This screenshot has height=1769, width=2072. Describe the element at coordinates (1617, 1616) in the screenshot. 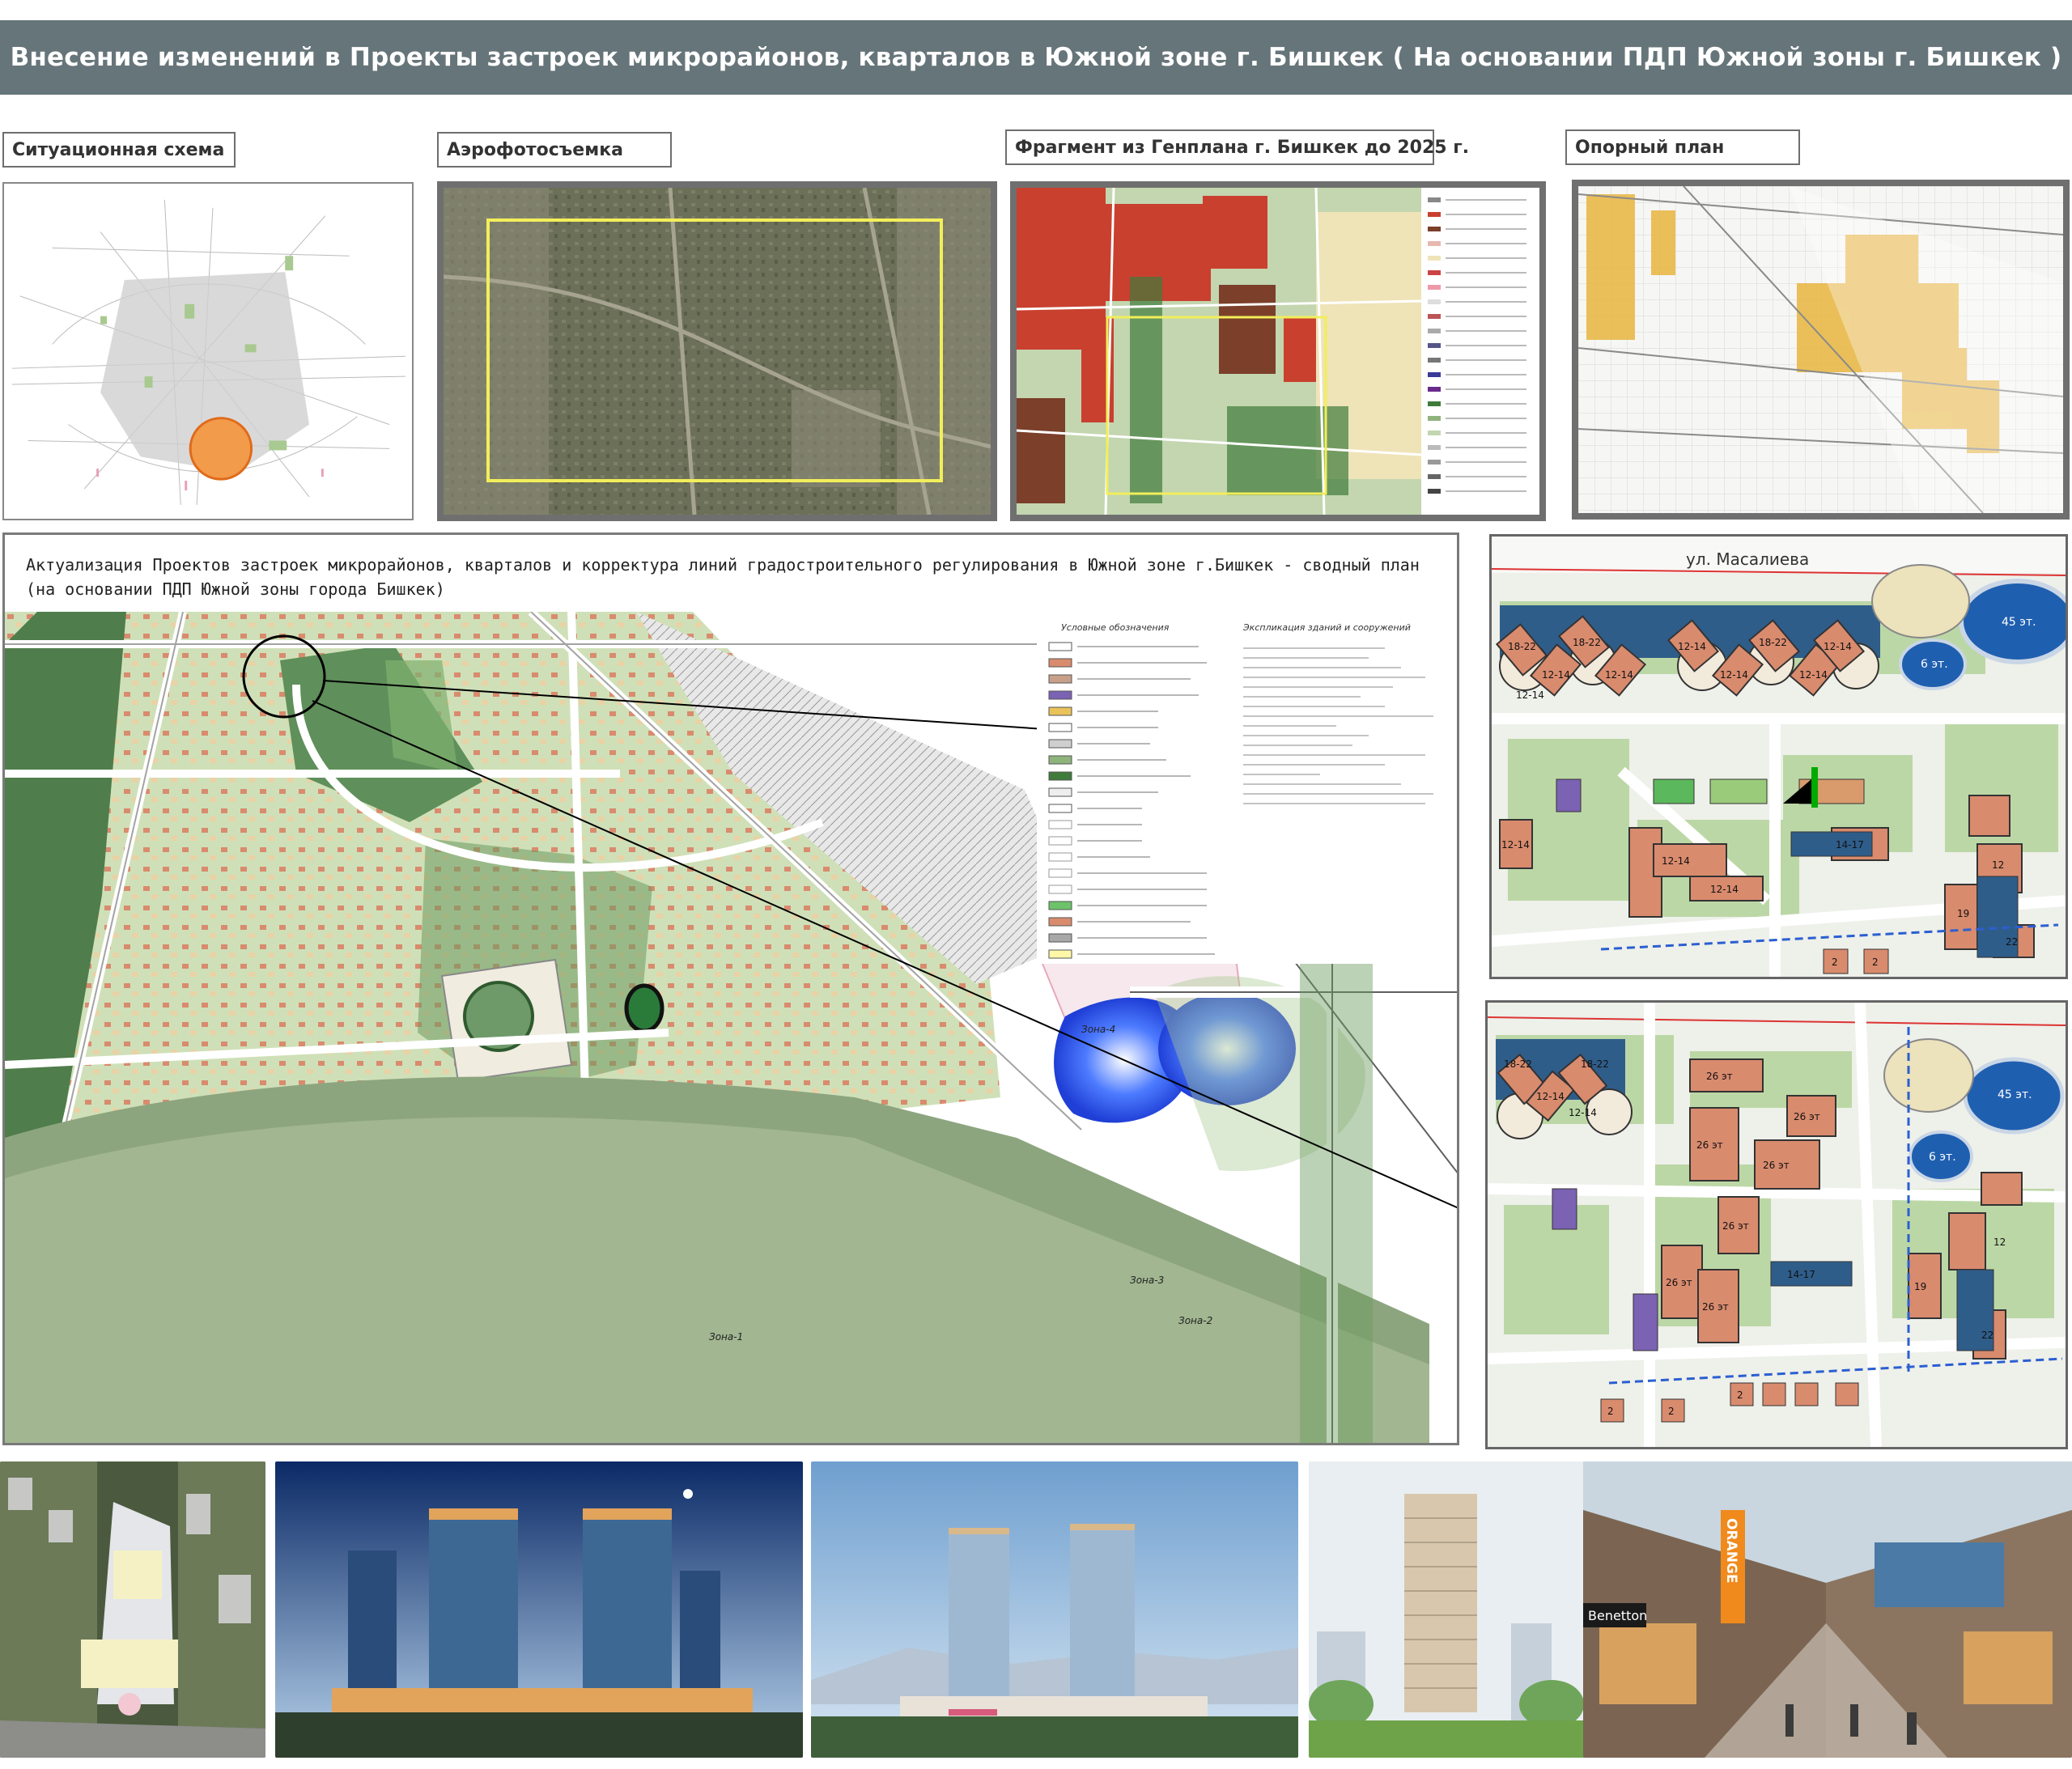

I see `mall-store-benetton: Benetton` at that location.